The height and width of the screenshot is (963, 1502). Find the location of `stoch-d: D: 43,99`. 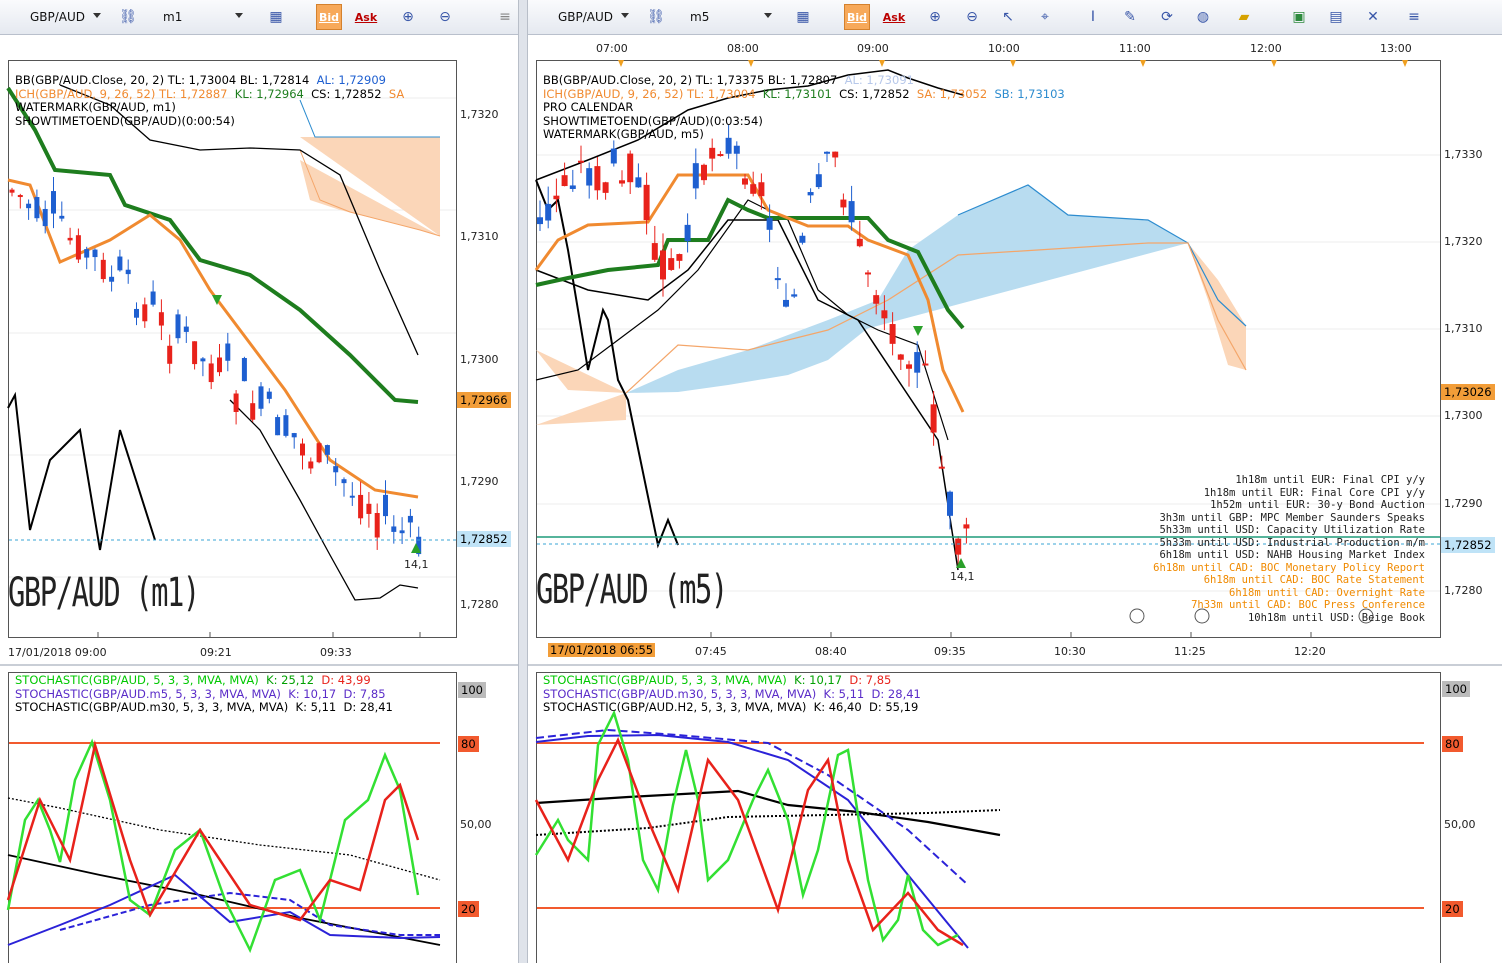

stoch-d: D: 43,99 is located at coordinates (346, 680).